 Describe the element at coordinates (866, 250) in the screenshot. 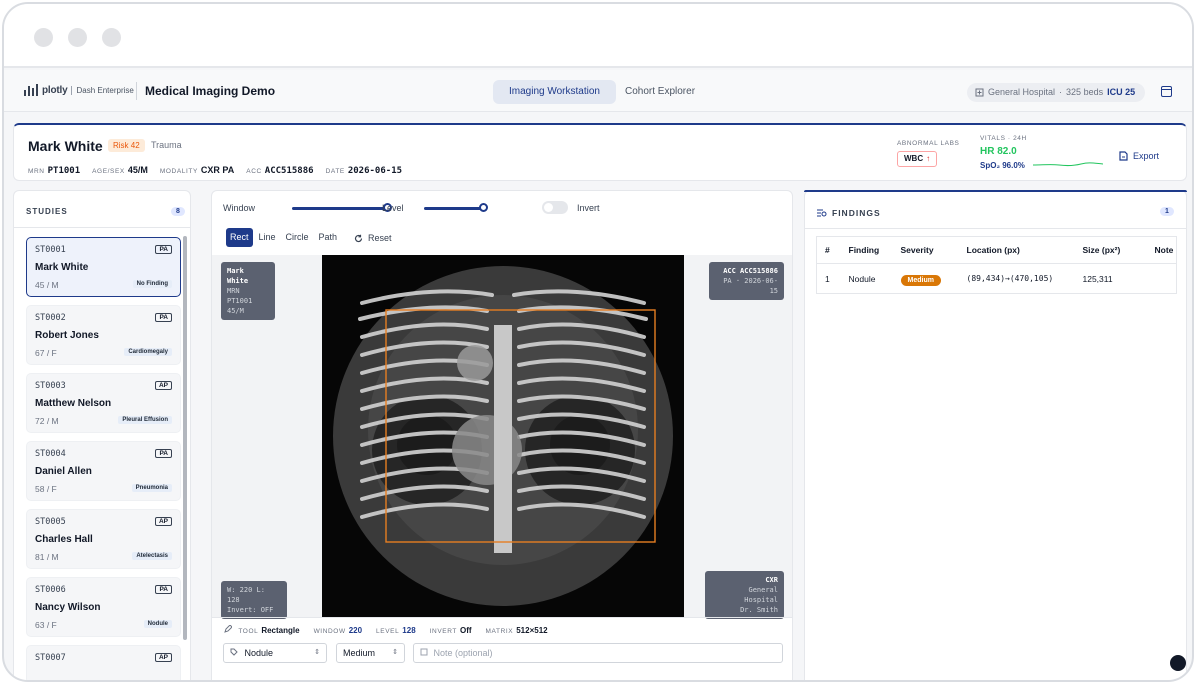

I see `col-finding: Finding` at that location.